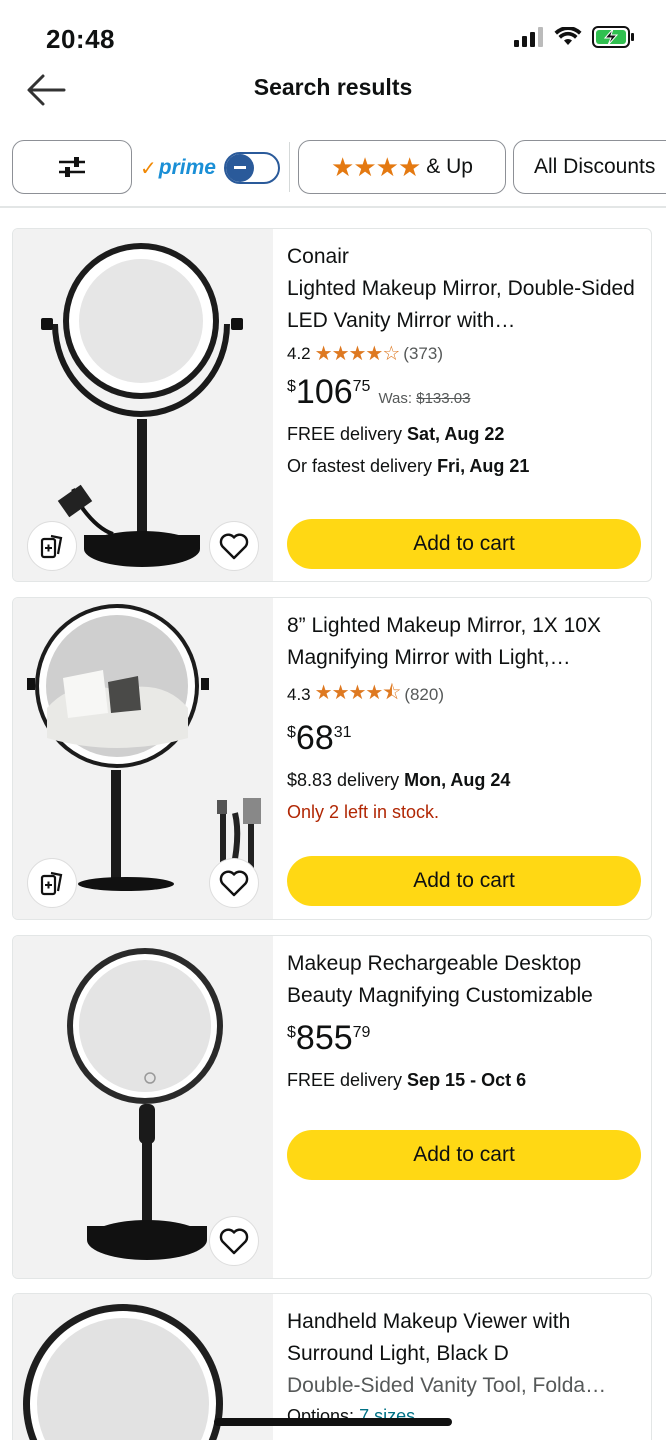  I want to click on filter-bar: ✓ prime ★★★★ & Up All Discounts, so click(333, 168).